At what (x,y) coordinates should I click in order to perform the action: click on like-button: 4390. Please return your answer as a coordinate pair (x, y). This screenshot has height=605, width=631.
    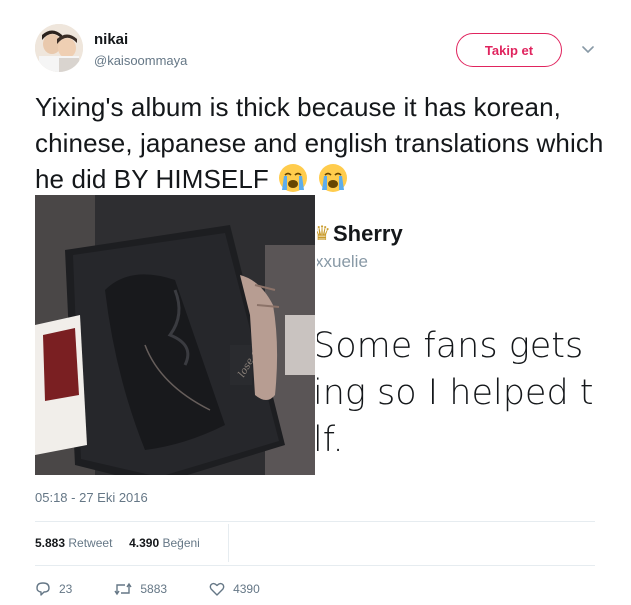
    Looking at the image, I should click on (234, 589).